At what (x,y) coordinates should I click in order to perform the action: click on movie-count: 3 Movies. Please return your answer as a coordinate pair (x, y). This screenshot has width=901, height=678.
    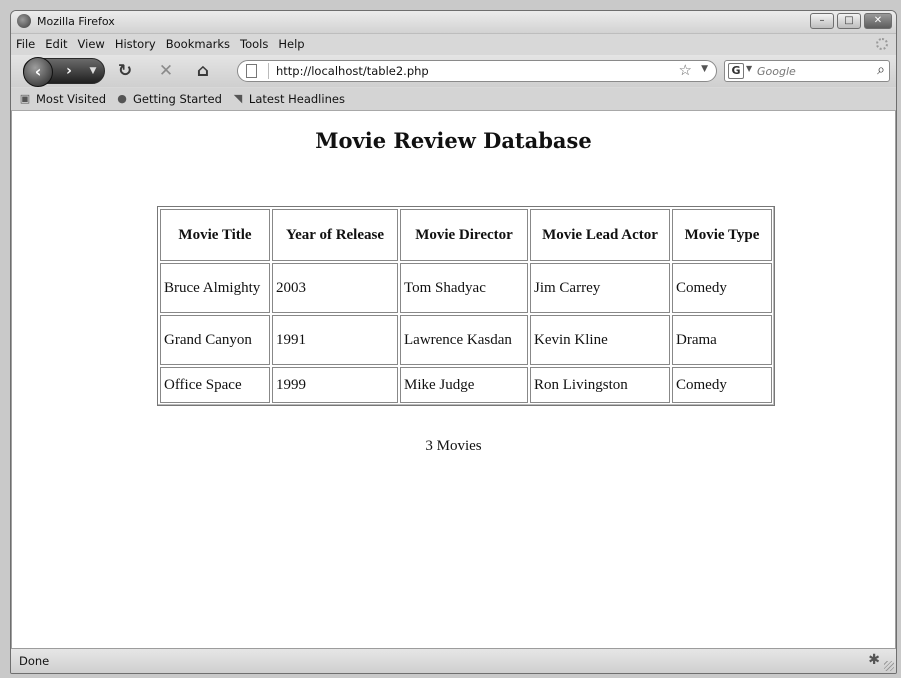
    Looking at the image, I should click on (453, 446).